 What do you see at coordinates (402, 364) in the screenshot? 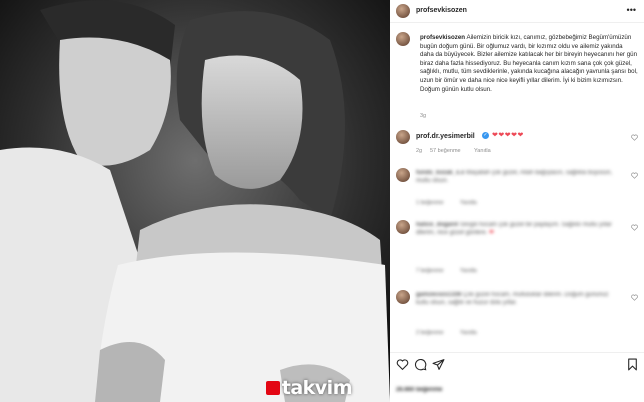
I see `like-post-icon` at bounding box center [402, 364].